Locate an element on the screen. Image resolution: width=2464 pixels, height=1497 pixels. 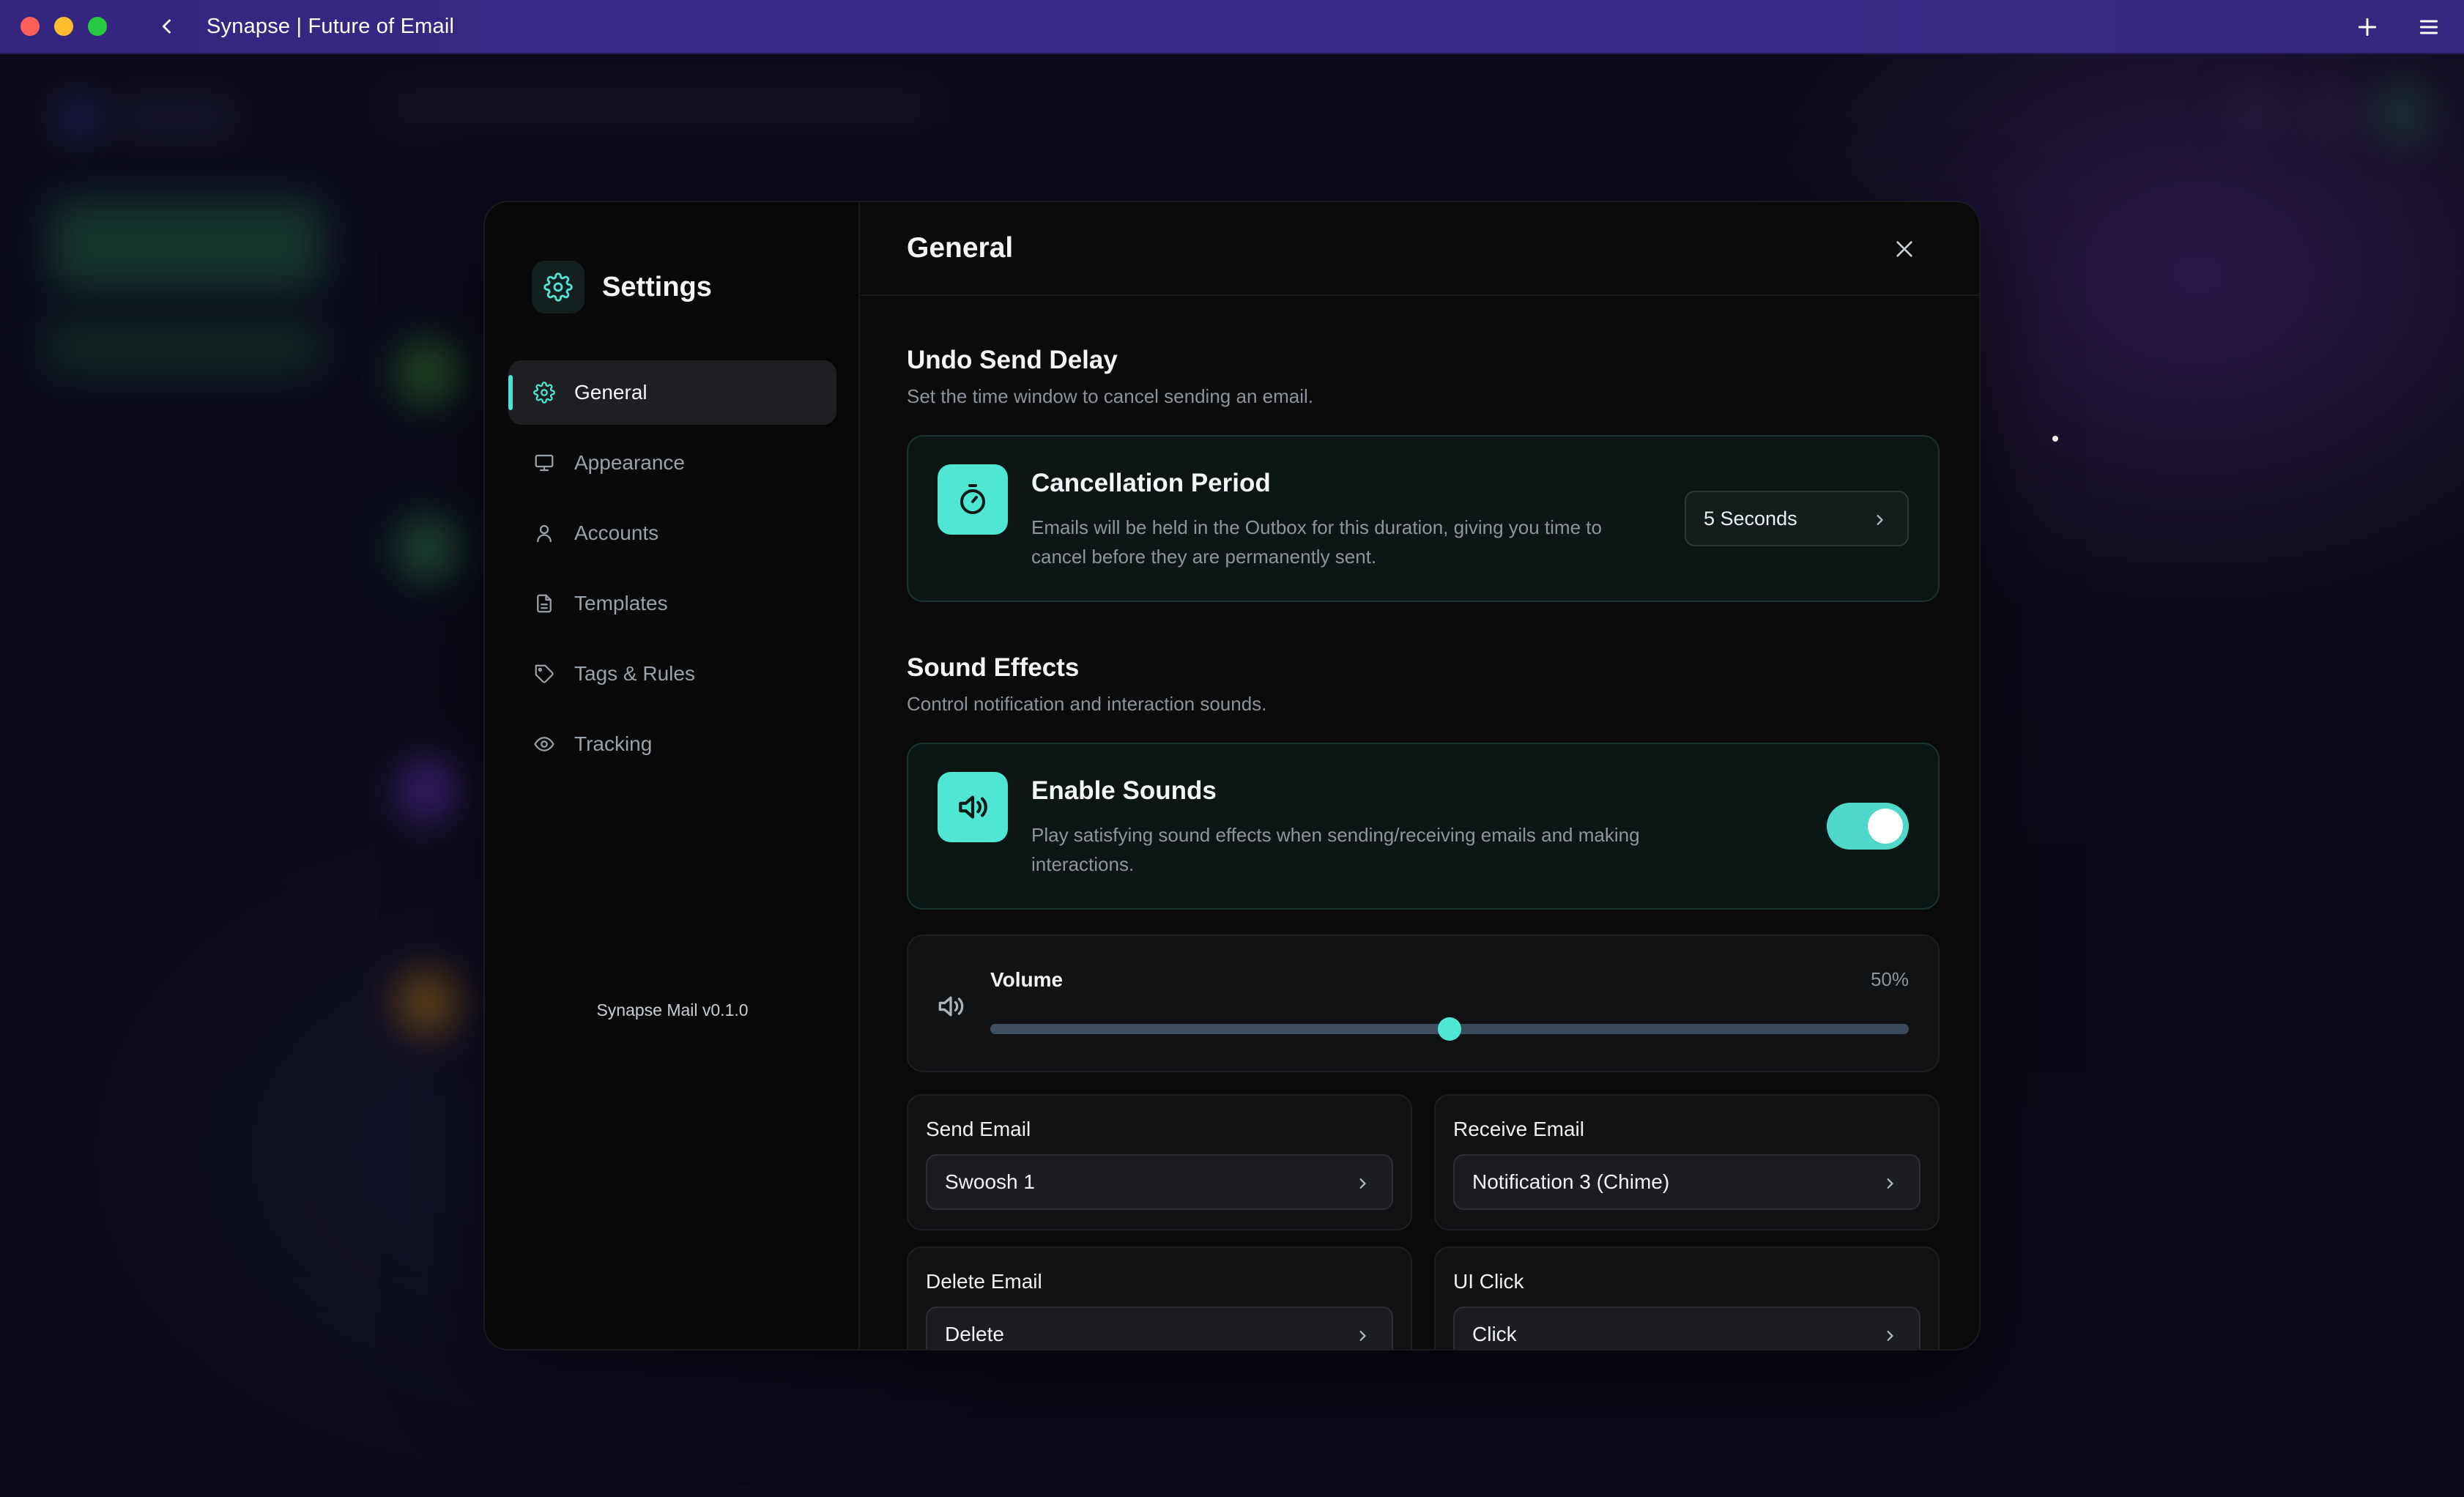
document-icon is located at coordinates (544, 603).